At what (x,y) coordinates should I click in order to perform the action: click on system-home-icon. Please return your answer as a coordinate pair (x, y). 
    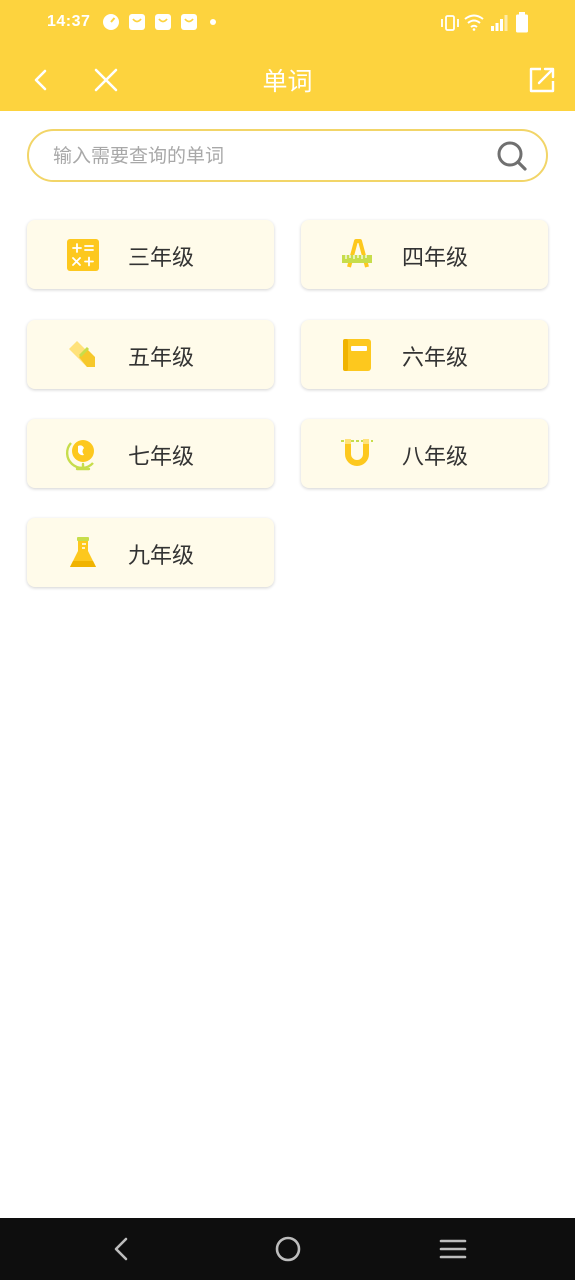
    Looking at the image, I should click on (288, 1249).